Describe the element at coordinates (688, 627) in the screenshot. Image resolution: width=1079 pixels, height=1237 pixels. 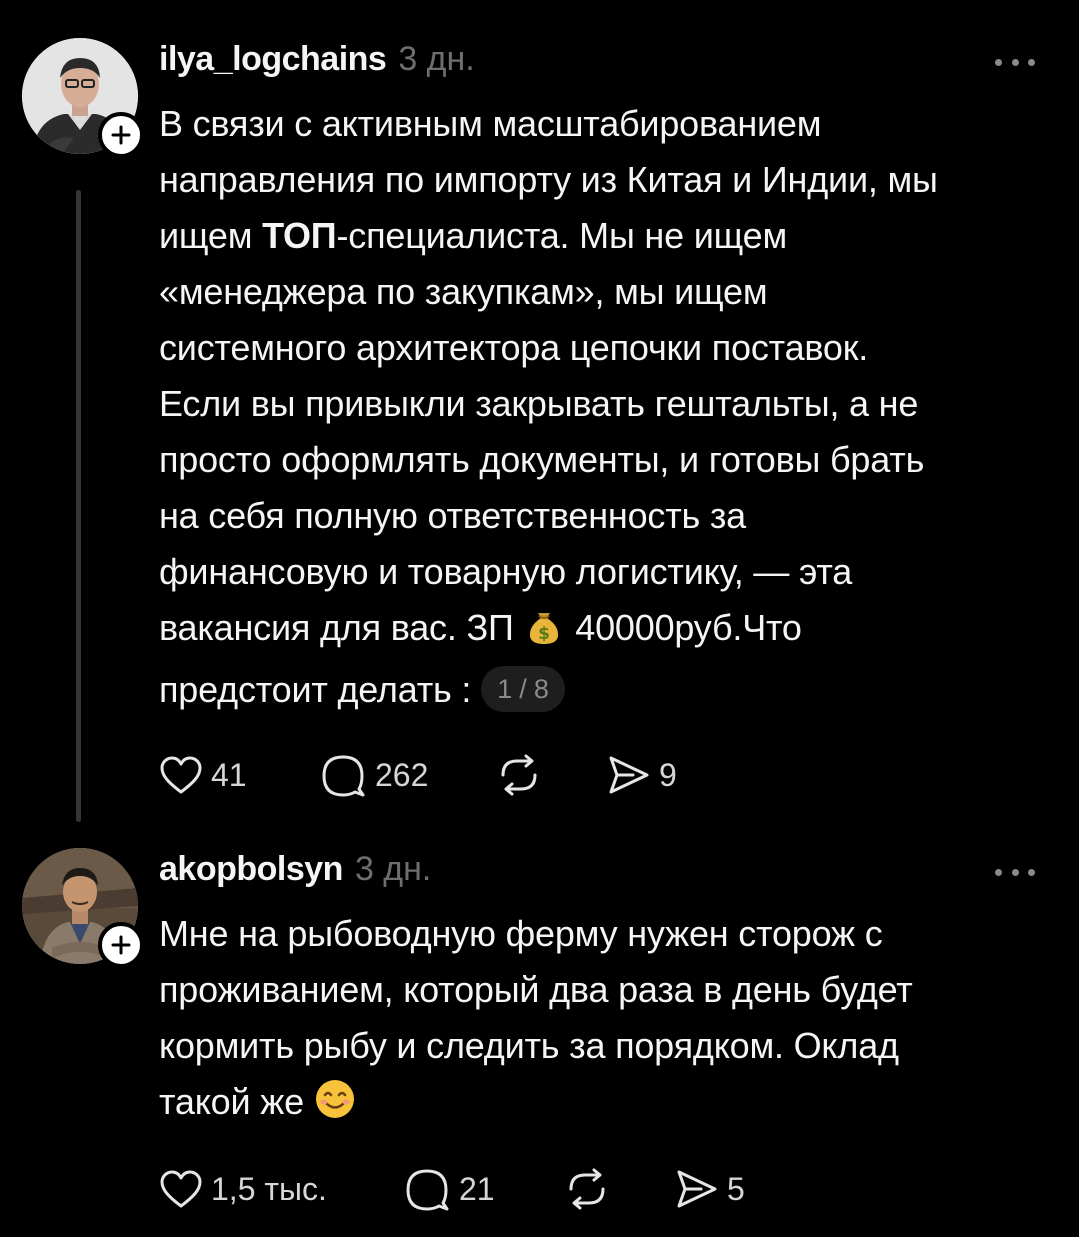
I see `text-segment: 40000руб.Что` at that location.